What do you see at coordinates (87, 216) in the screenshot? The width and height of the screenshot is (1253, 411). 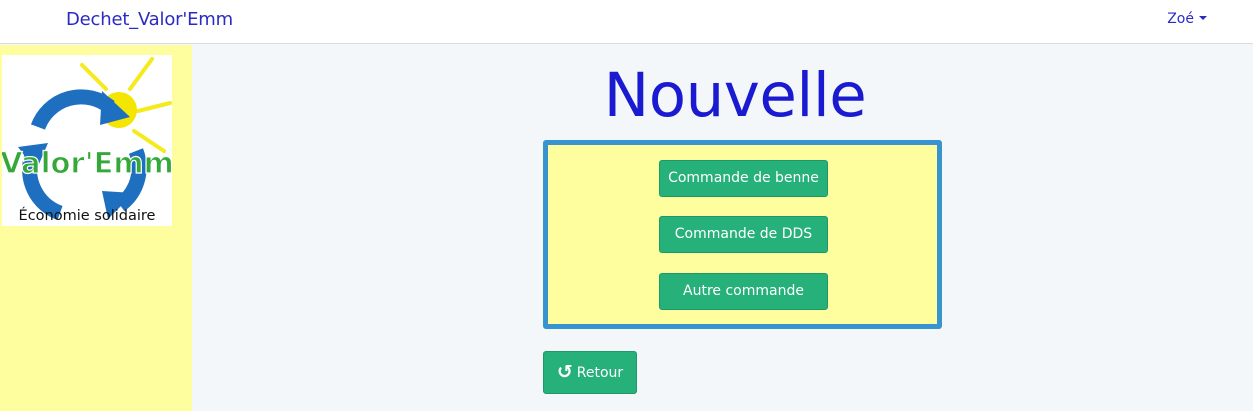 I see `logo-caption: Économie solidaire` at bounding box center [87, 216].